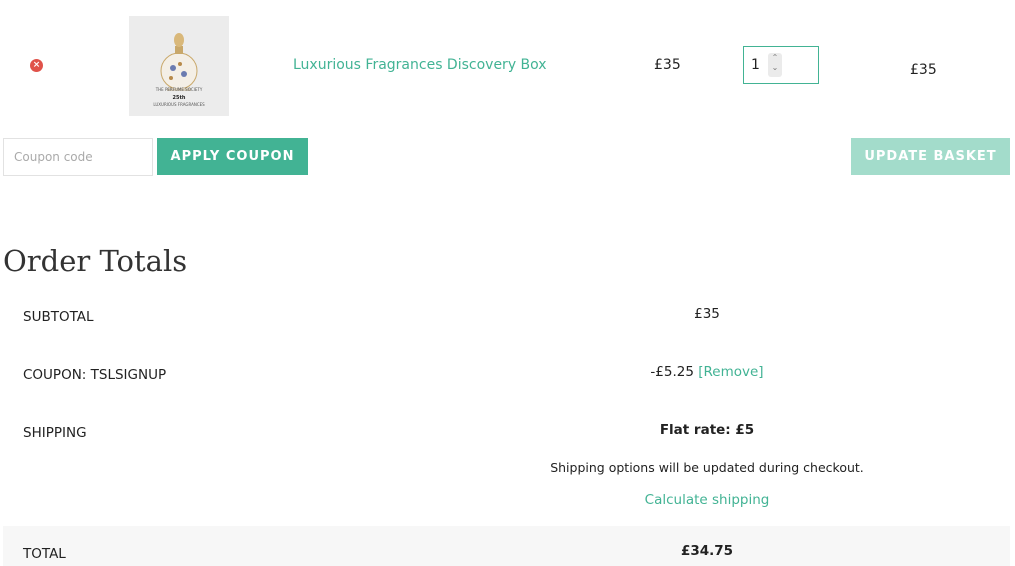  I want to click on subtotal-label: SUBTOTAL, so click(58, 317).